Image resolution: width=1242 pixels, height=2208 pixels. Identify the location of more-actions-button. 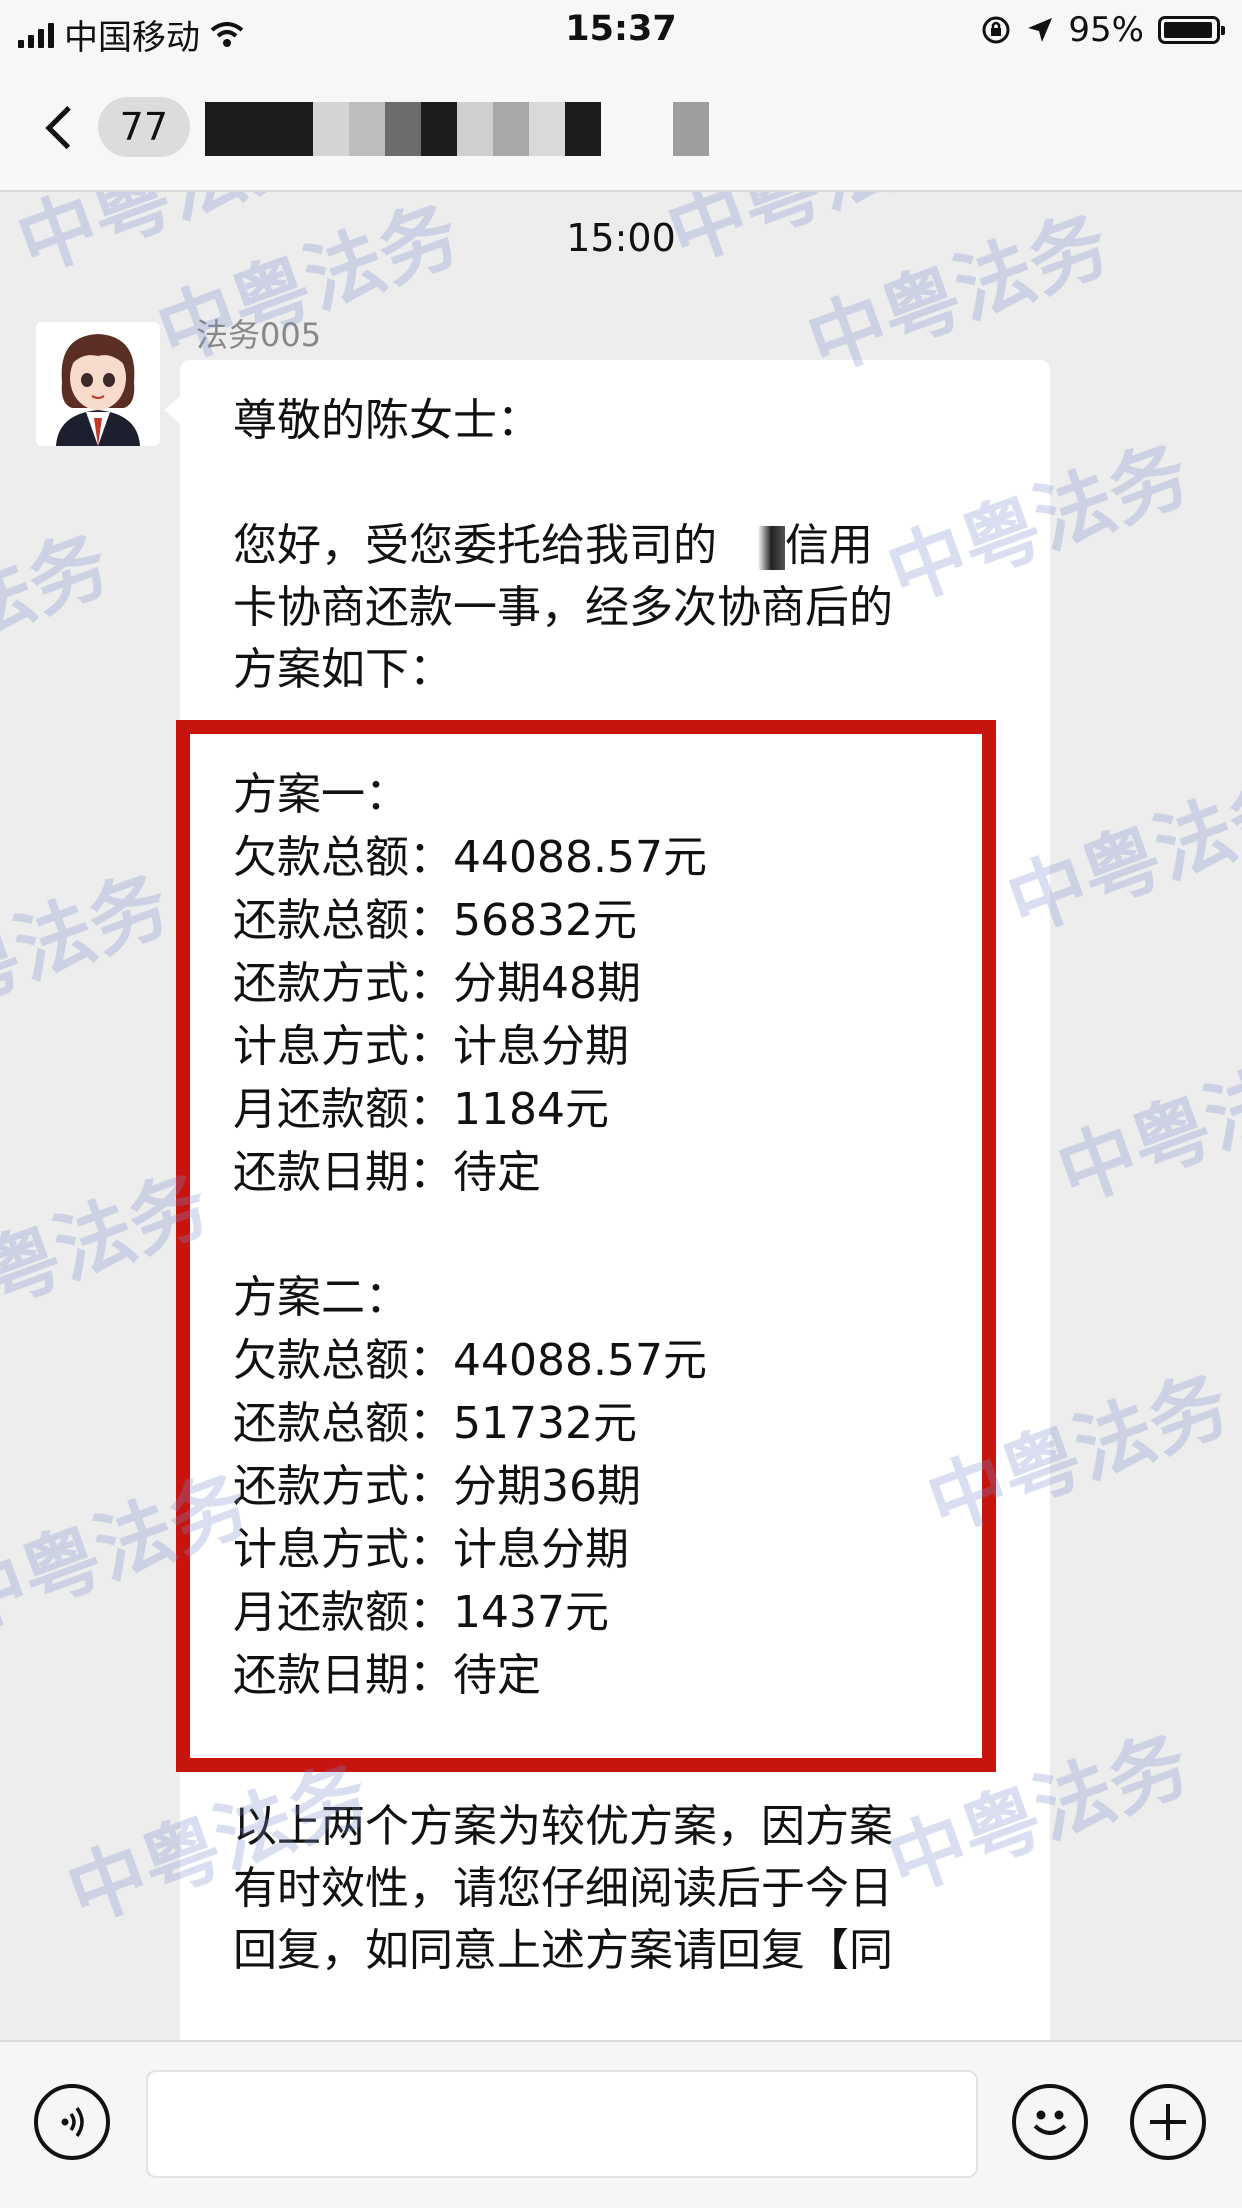
(1168, 2122).